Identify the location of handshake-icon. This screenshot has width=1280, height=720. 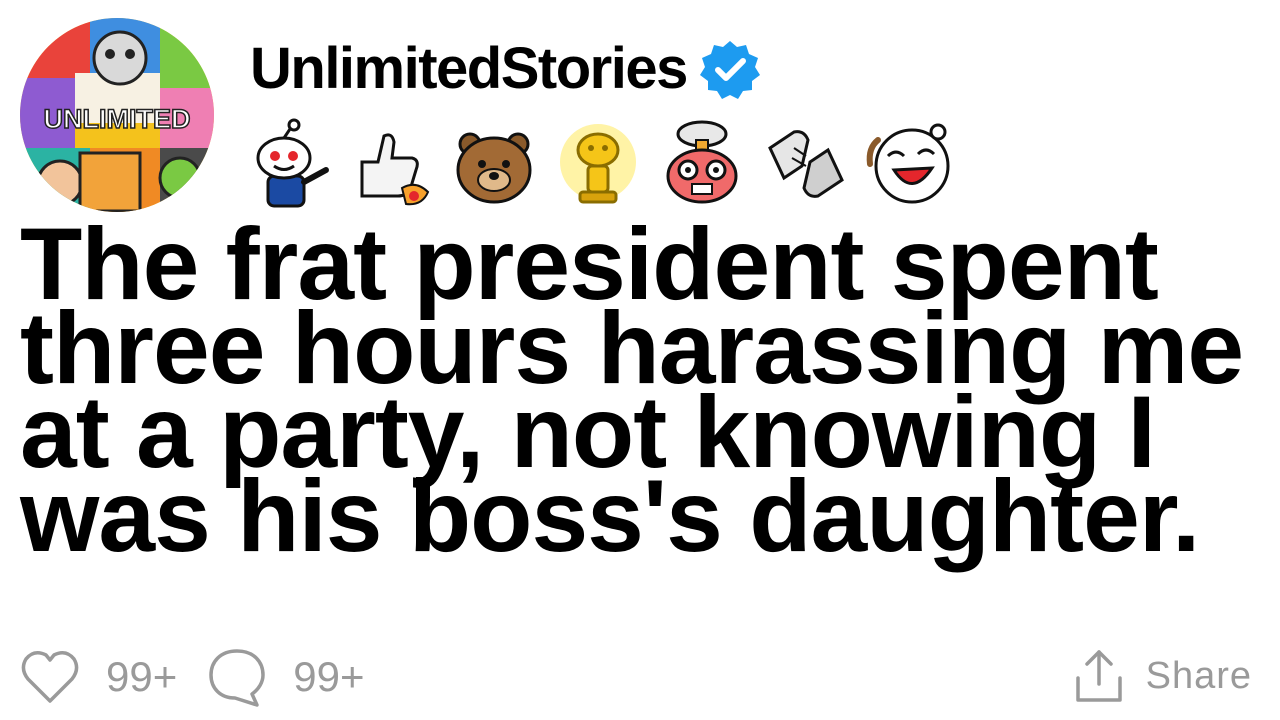
(806, 164).